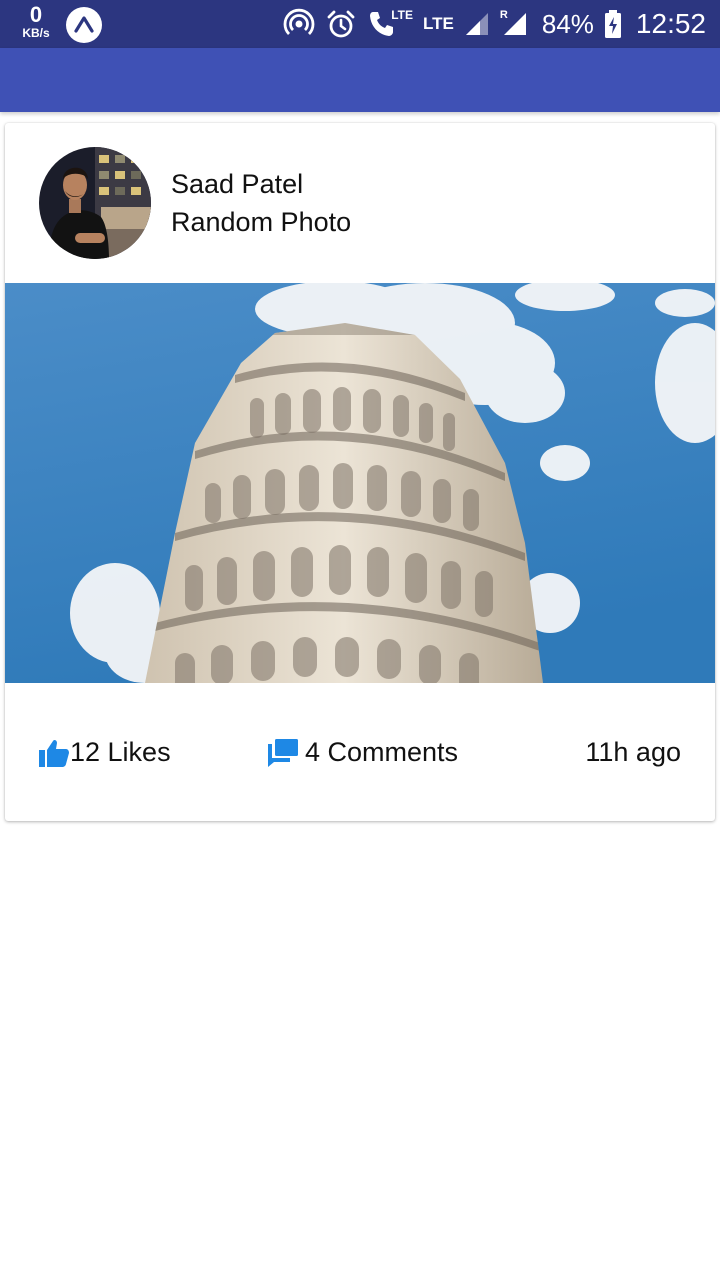 The image size is (720, 1280). What do you see at coordinates (237, 184) in the screenshot?
I see `author-name: Saad Patel` at bounding box center [237, 184].